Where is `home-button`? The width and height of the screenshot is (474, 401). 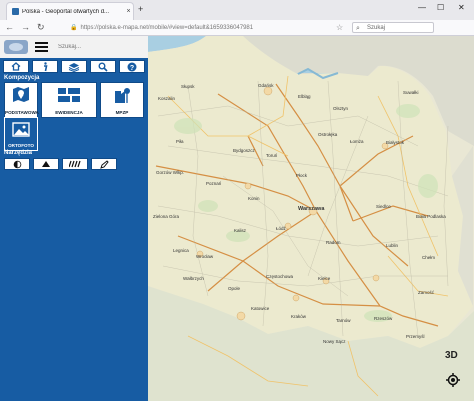
home-button is located at coordinates (16, 66).